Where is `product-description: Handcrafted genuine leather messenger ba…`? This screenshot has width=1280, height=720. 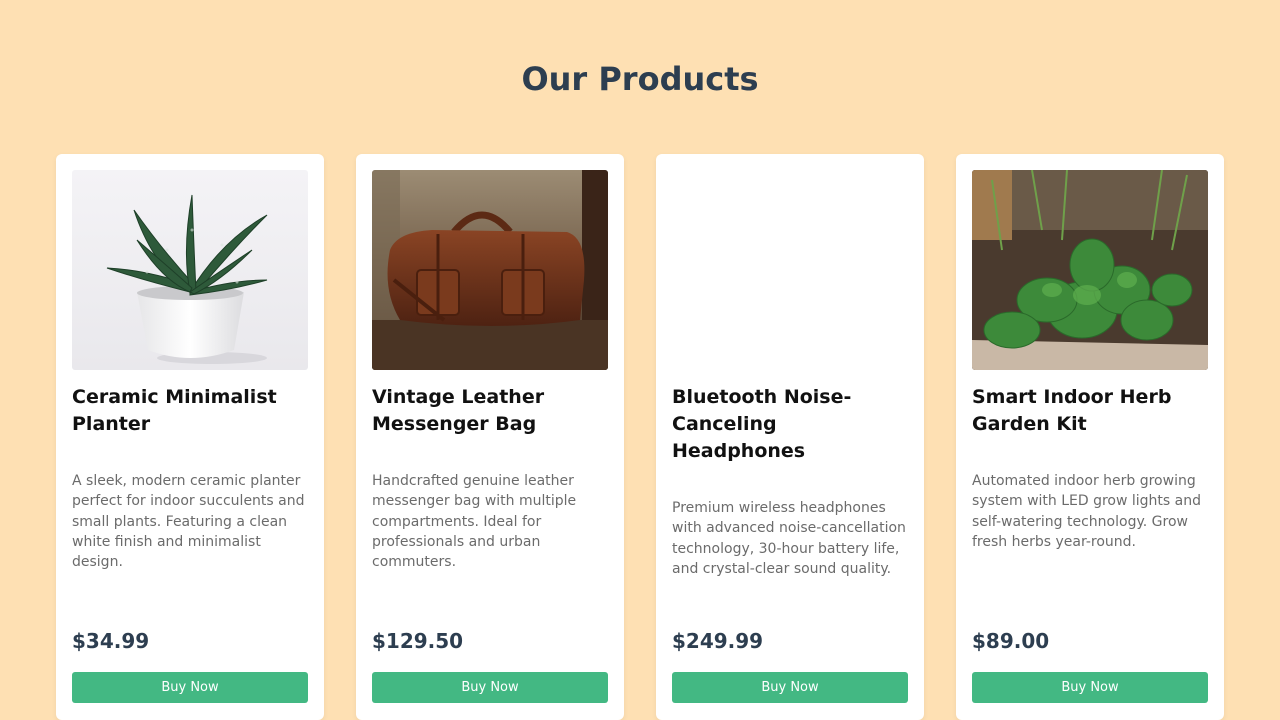
product-description: Handcrafted genuine leather messenger ba… is located at coordinates (474, 522).